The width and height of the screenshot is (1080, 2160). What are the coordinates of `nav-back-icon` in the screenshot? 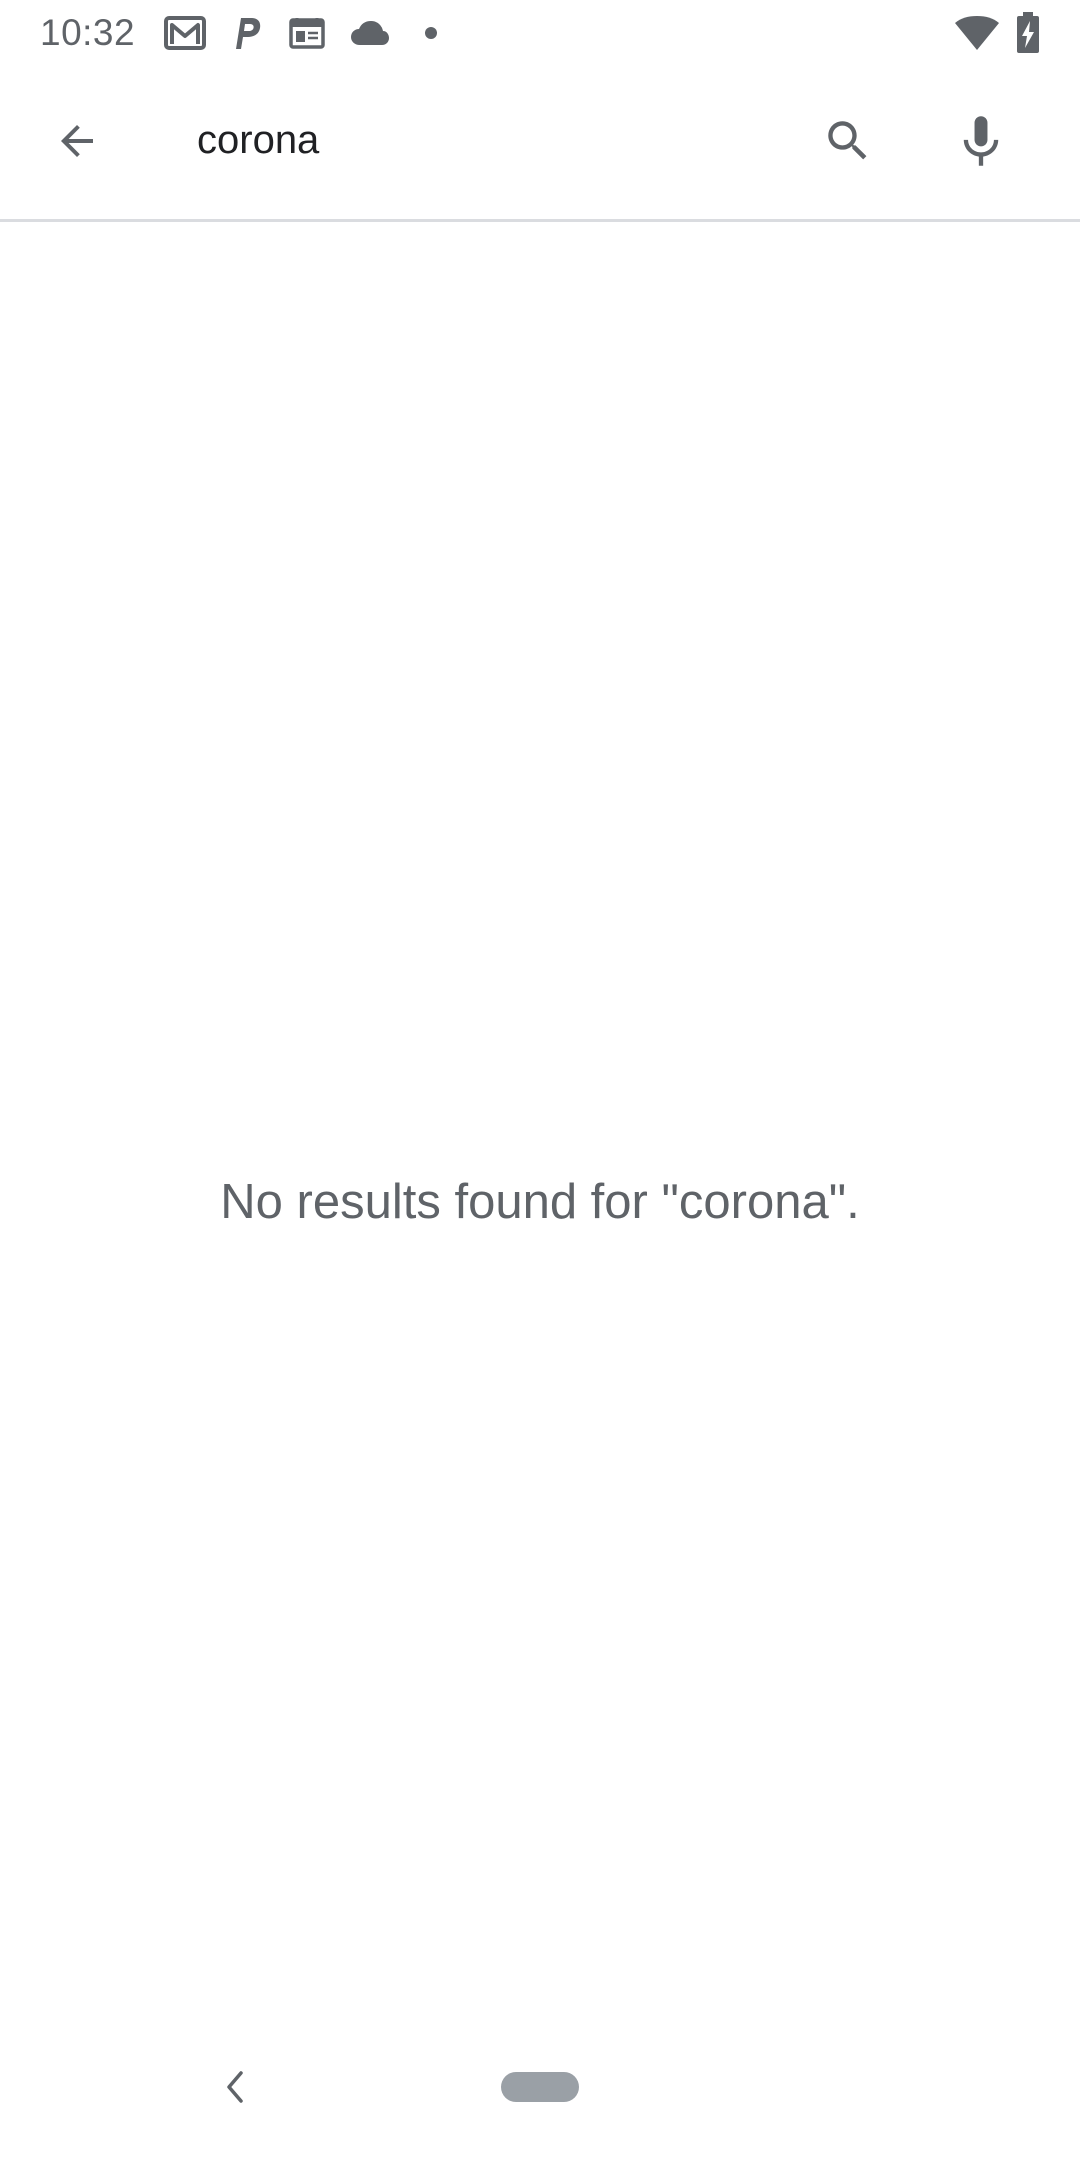 It's located at (235, 2087).